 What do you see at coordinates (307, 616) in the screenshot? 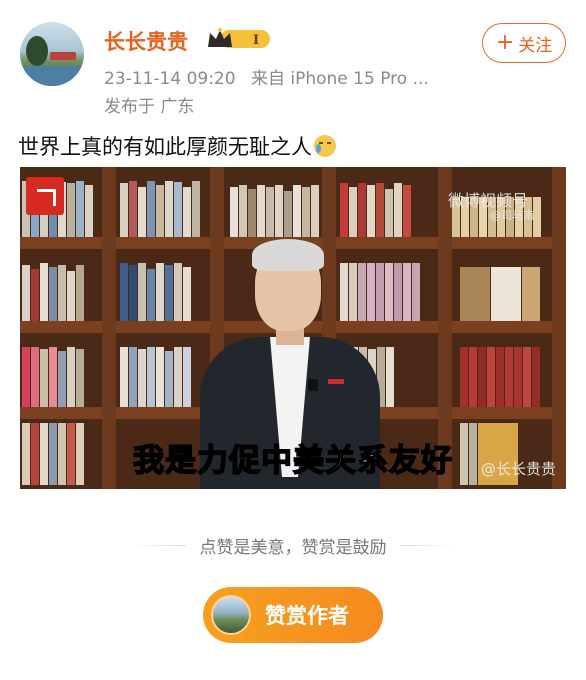
I see `reward-button-label: 赞赏作者` at bounding box center [307, 616].